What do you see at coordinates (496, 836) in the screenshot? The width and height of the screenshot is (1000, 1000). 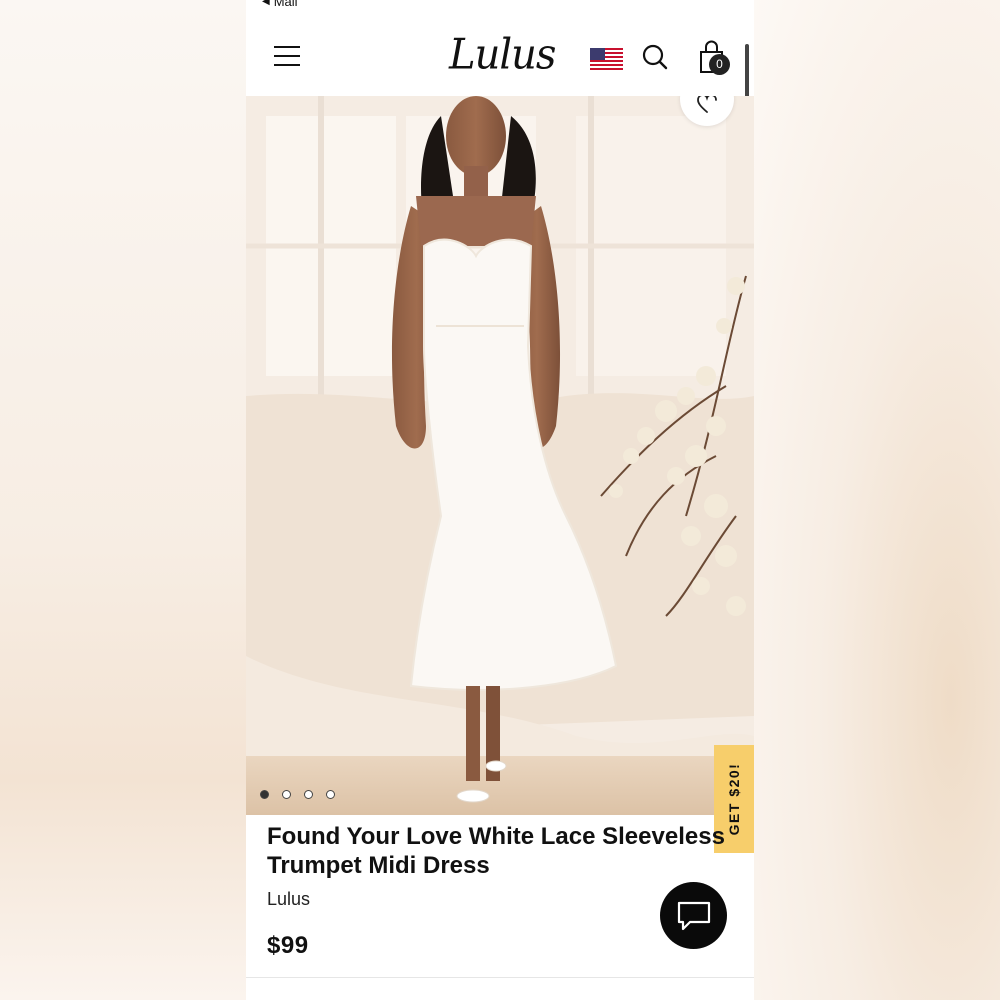 I see `product-title-line1: Found Your Love White Lace Sleeveless` at bounding box center [496, 836].